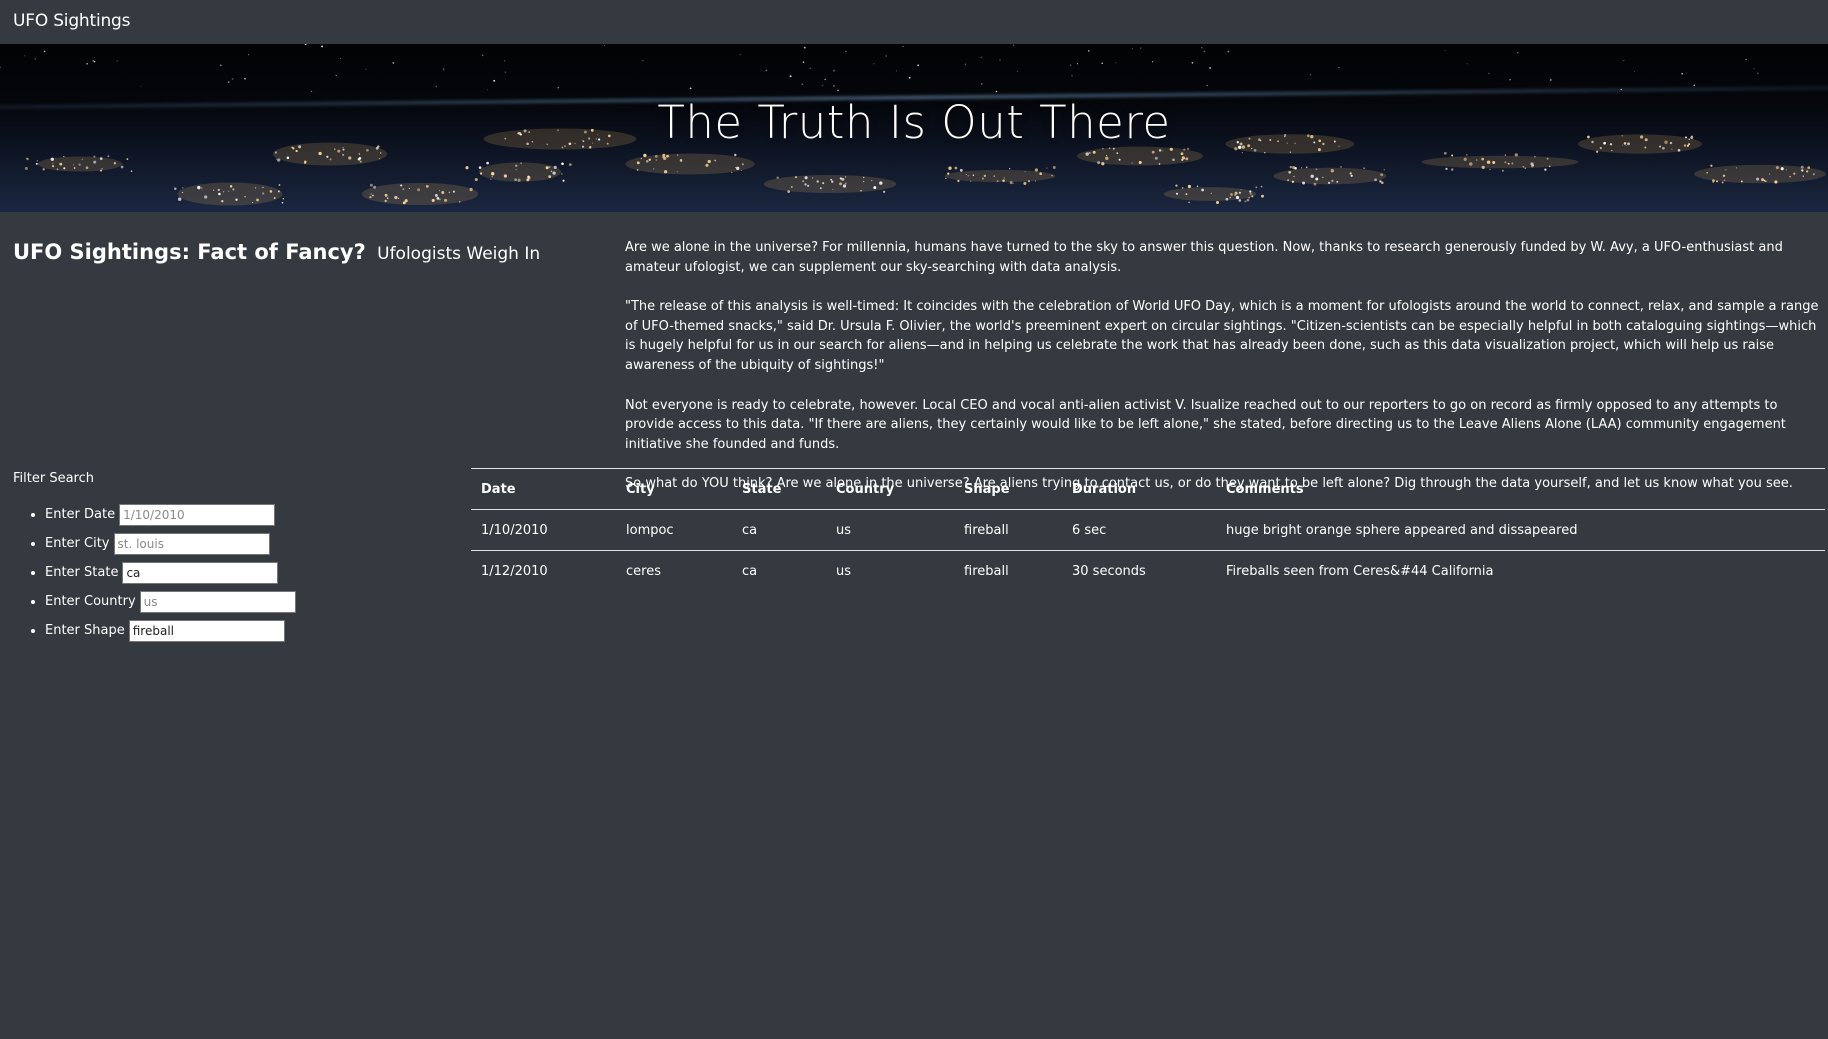  I want to click on column-header-shape: Shape, so click(1008, 489).